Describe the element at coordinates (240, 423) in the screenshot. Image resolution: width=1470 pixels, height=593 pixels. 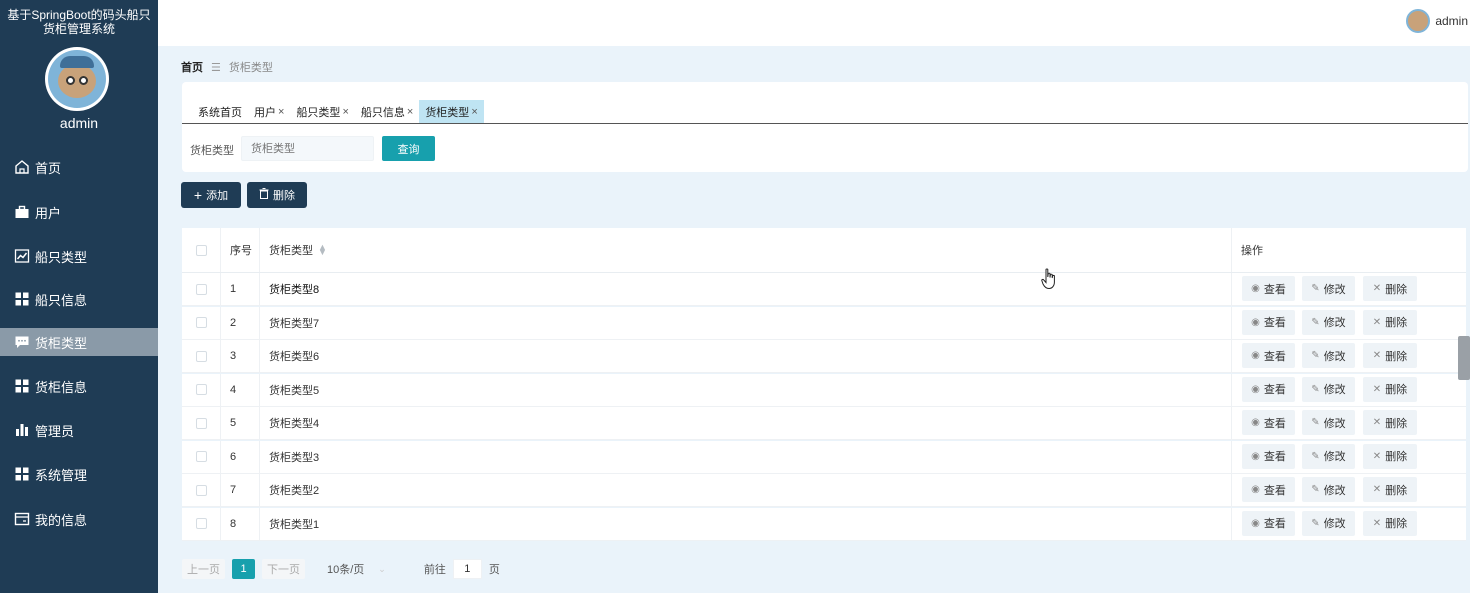
I see `row-index: 5` at that location.